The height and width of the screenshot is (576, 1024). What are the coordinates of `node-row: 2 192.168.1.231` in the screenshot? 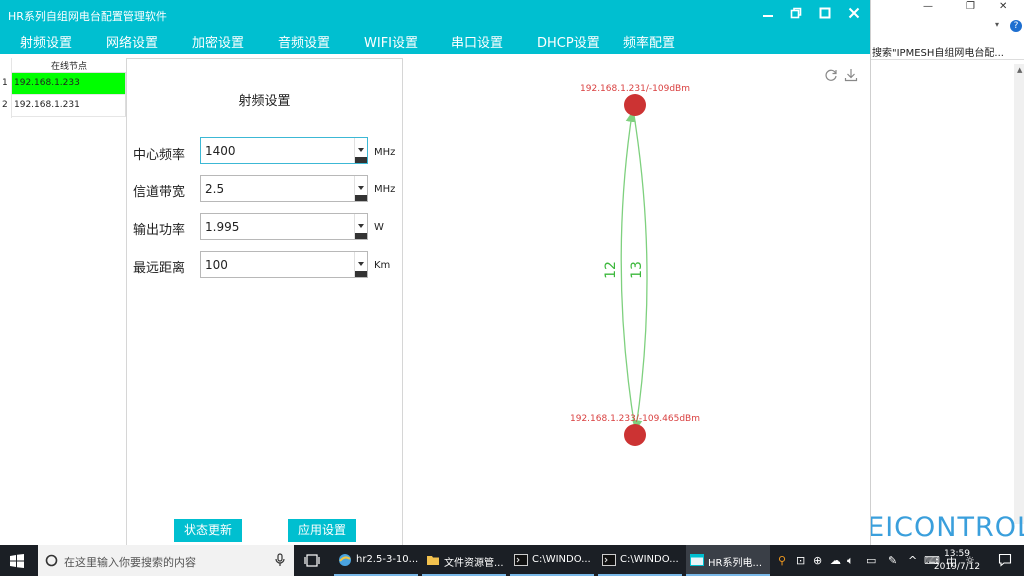 It's located at (63, 106).